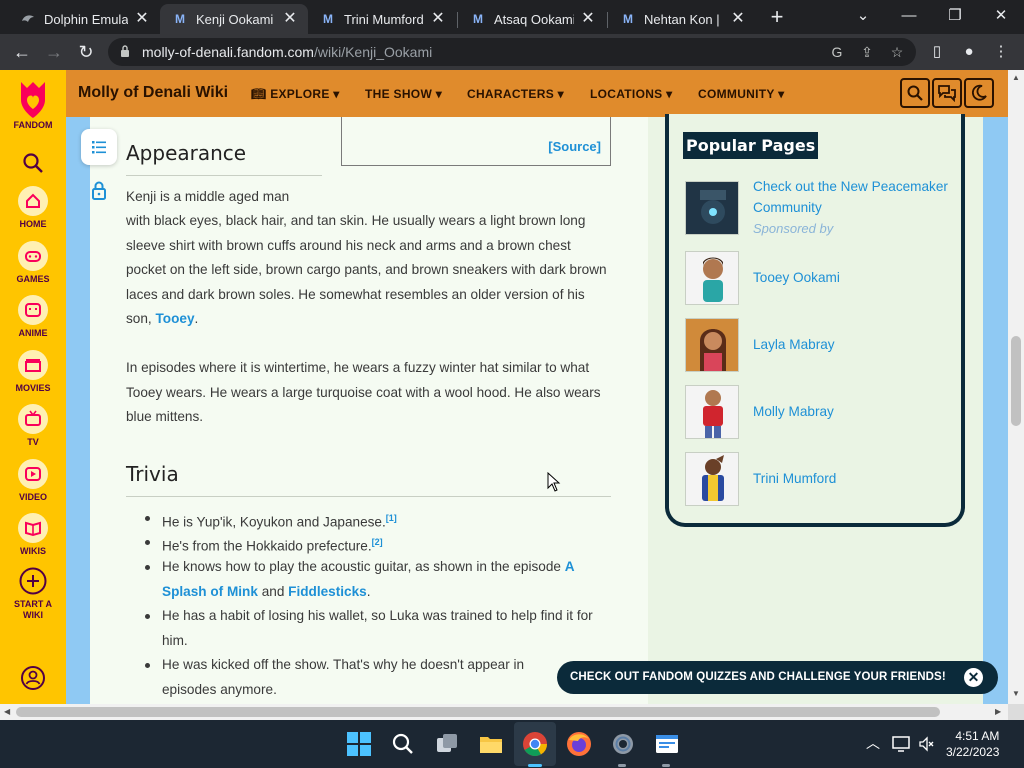 This screenshot has height=768, width=1024. Describe the element at coordinates (915, 93) in the screenshot. I see `wiki-search-button` at that location.